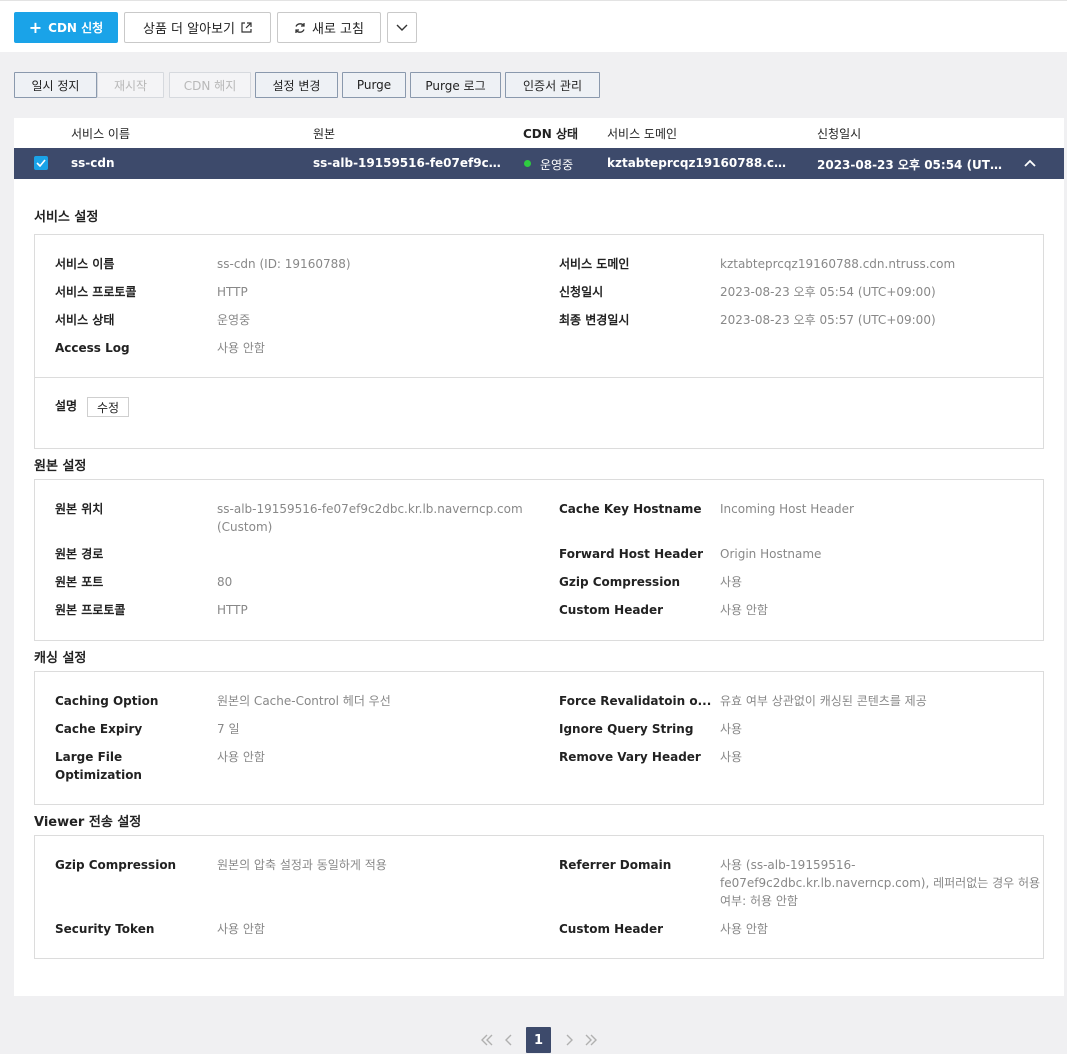 The height and width of the screenshot is (1054, 1067). I want to click on refresh-label: 새로 고침, so click(338, 29).